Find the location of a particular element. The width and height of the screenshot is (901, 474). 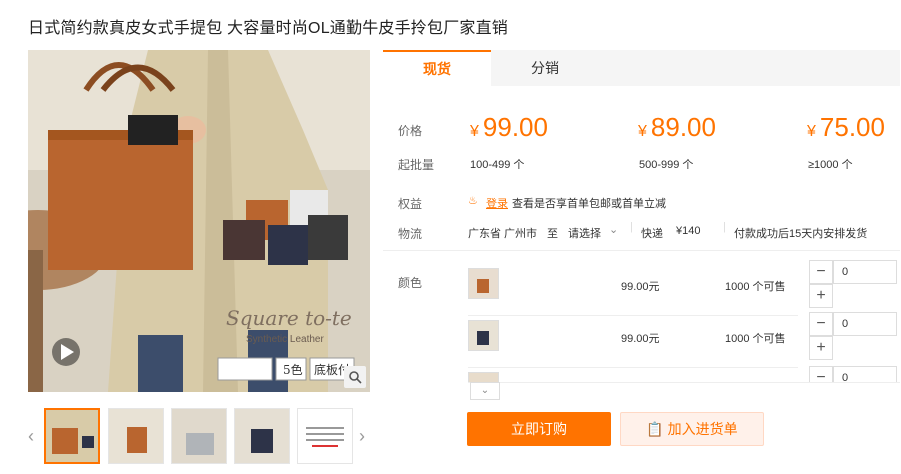

zoom-icon is located at coordinates (355, 377).